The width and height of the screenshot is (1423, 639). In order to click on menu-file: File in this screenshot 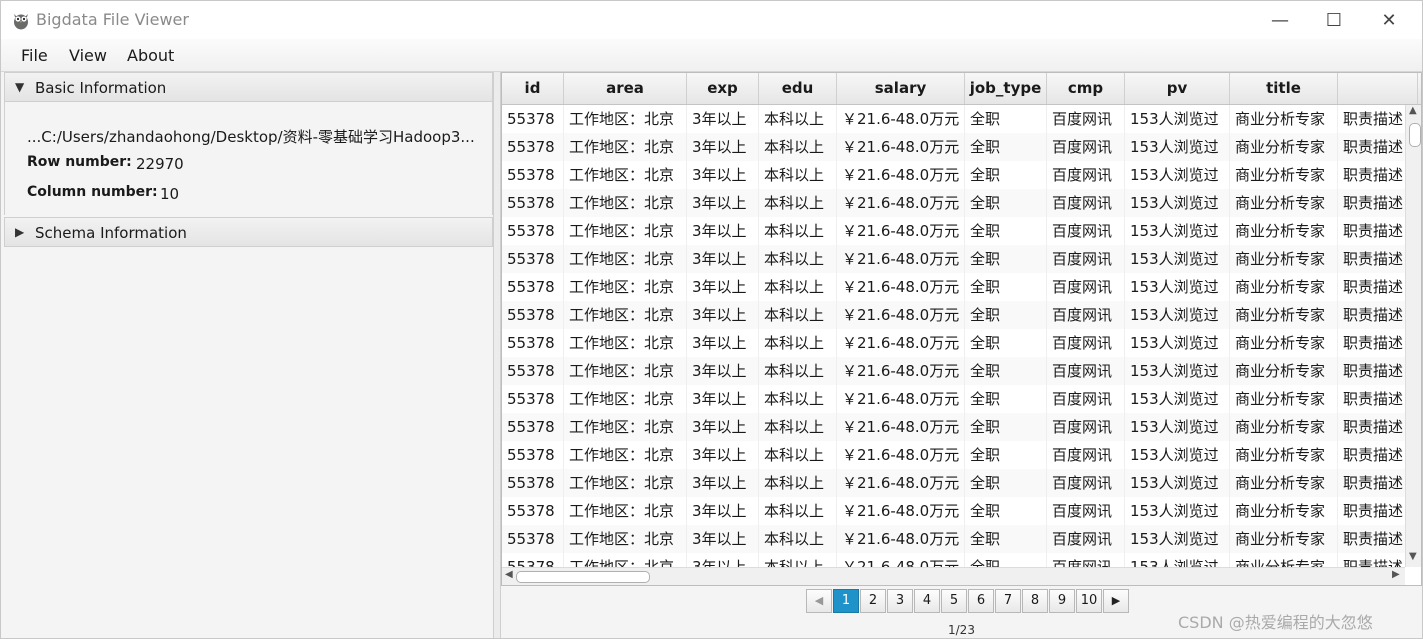, I will do `click(34, 55)`.